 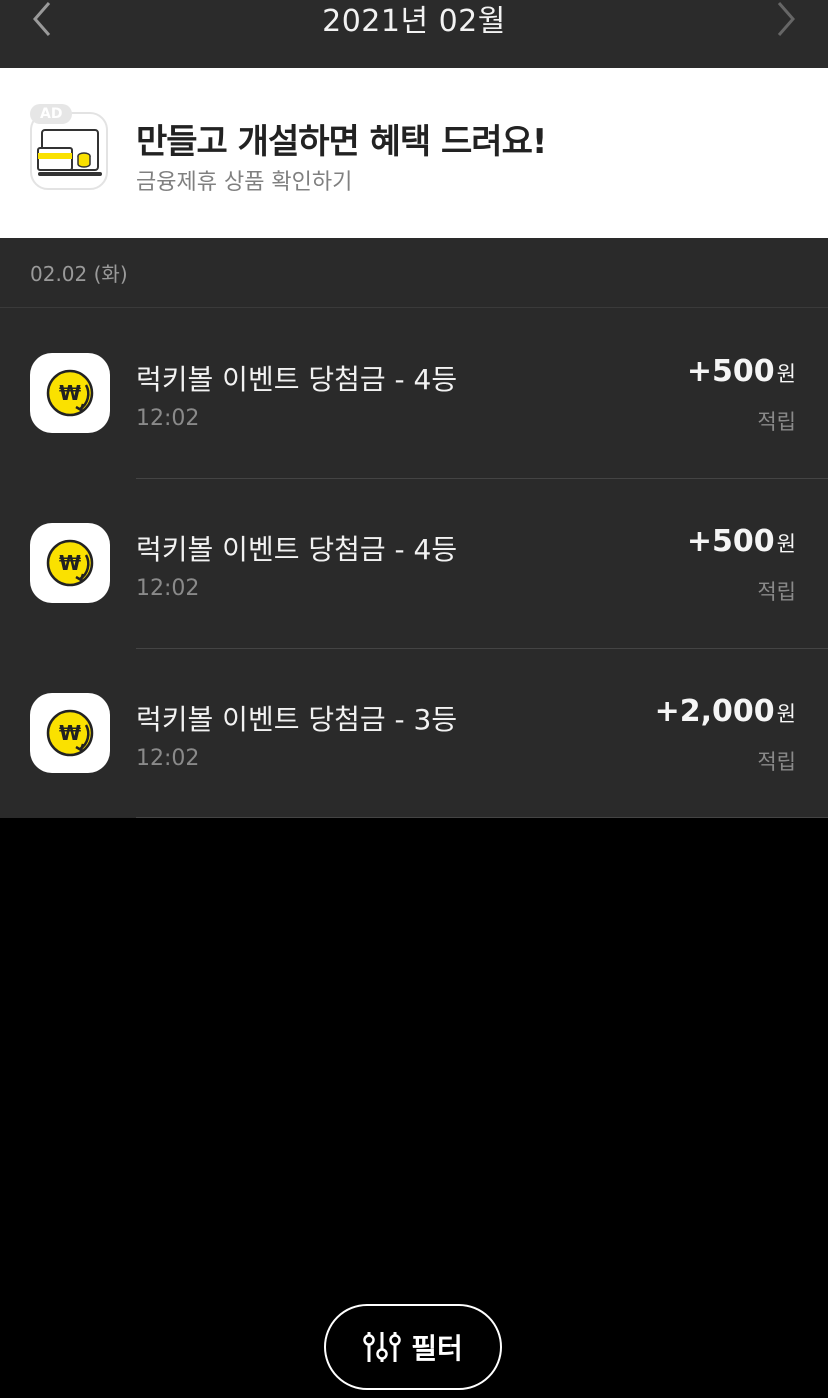 I want to click on filter-label: 필터, so click(x=437, y=1348).